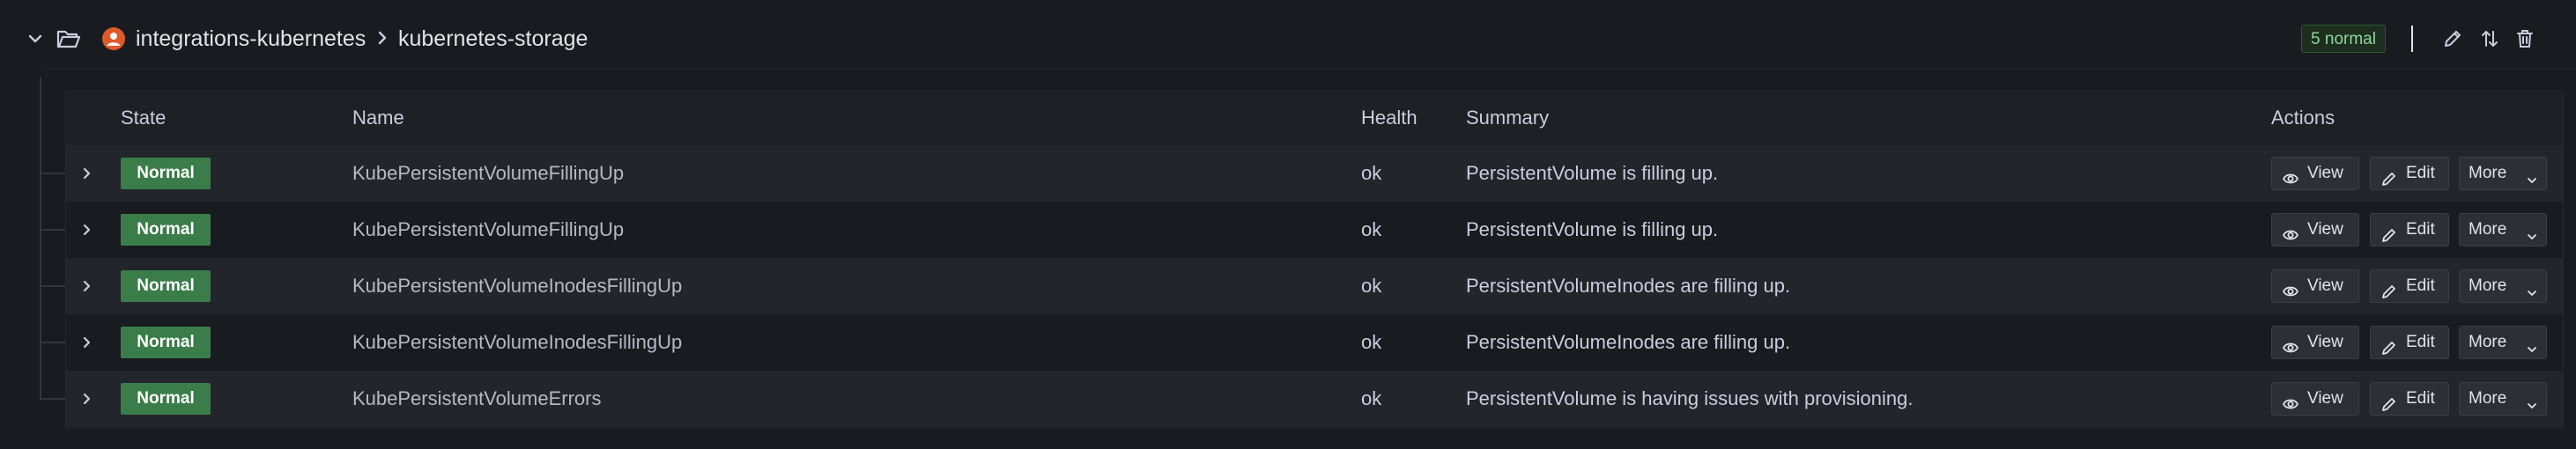  I want to click on group-name: kubernetes-storage, so click(493, 38).